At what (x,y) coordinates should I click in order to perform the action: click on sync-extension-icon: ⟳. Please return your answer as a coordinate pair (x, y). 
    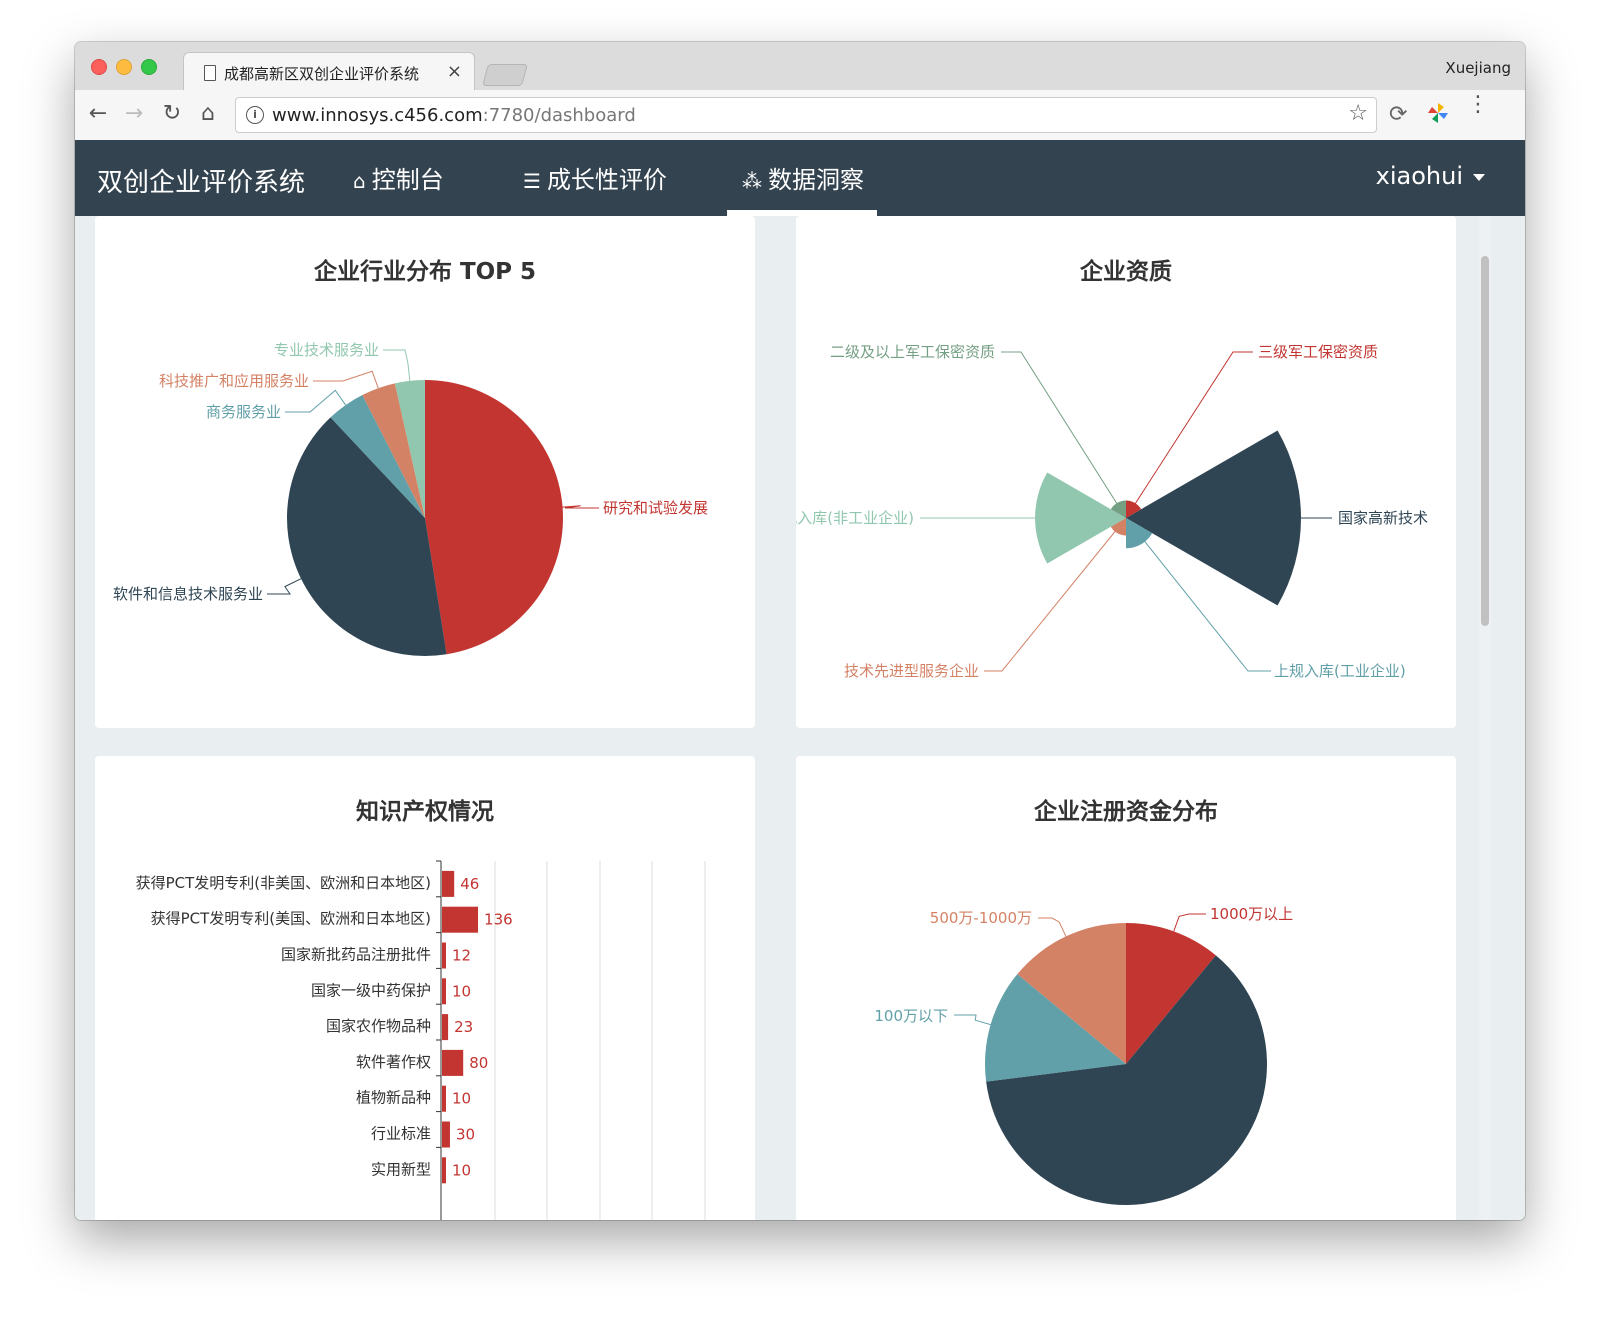
    Looking at the image, I should click on (1398, 114).